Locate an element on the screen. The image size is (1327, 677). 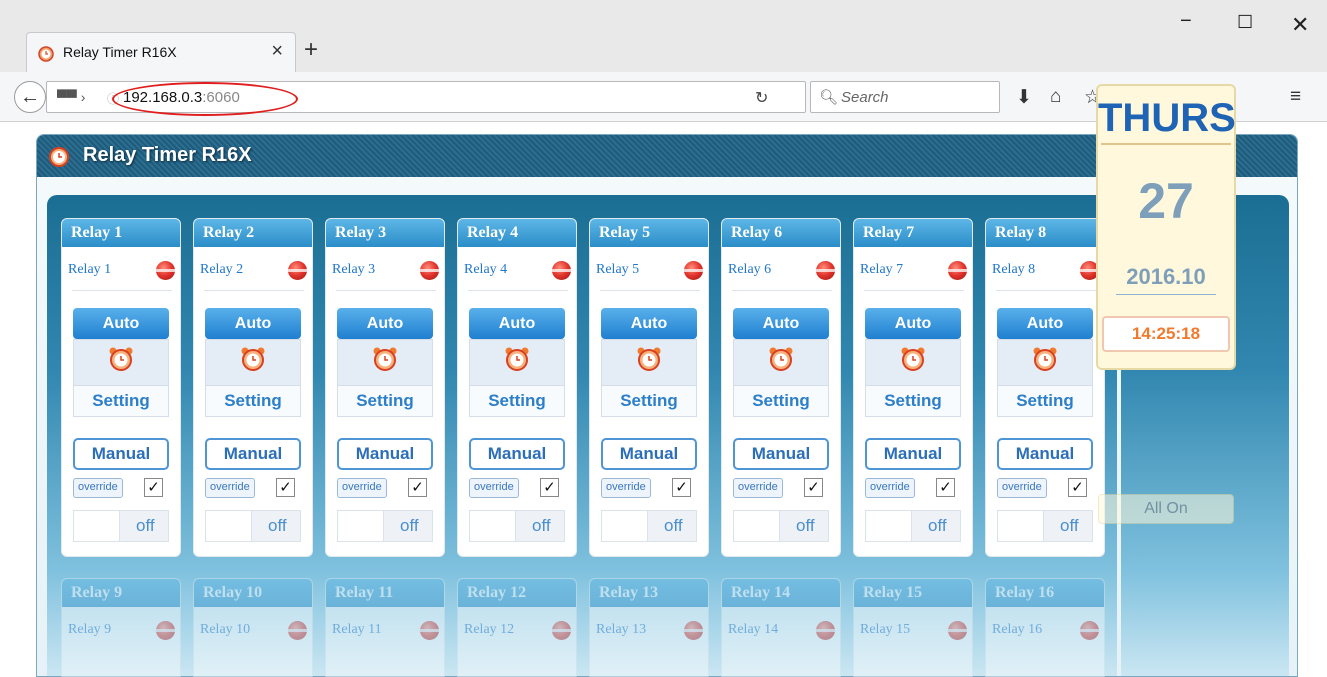
relay-card: Relay 10 Relay 10 is located at coordinates (253, 627).